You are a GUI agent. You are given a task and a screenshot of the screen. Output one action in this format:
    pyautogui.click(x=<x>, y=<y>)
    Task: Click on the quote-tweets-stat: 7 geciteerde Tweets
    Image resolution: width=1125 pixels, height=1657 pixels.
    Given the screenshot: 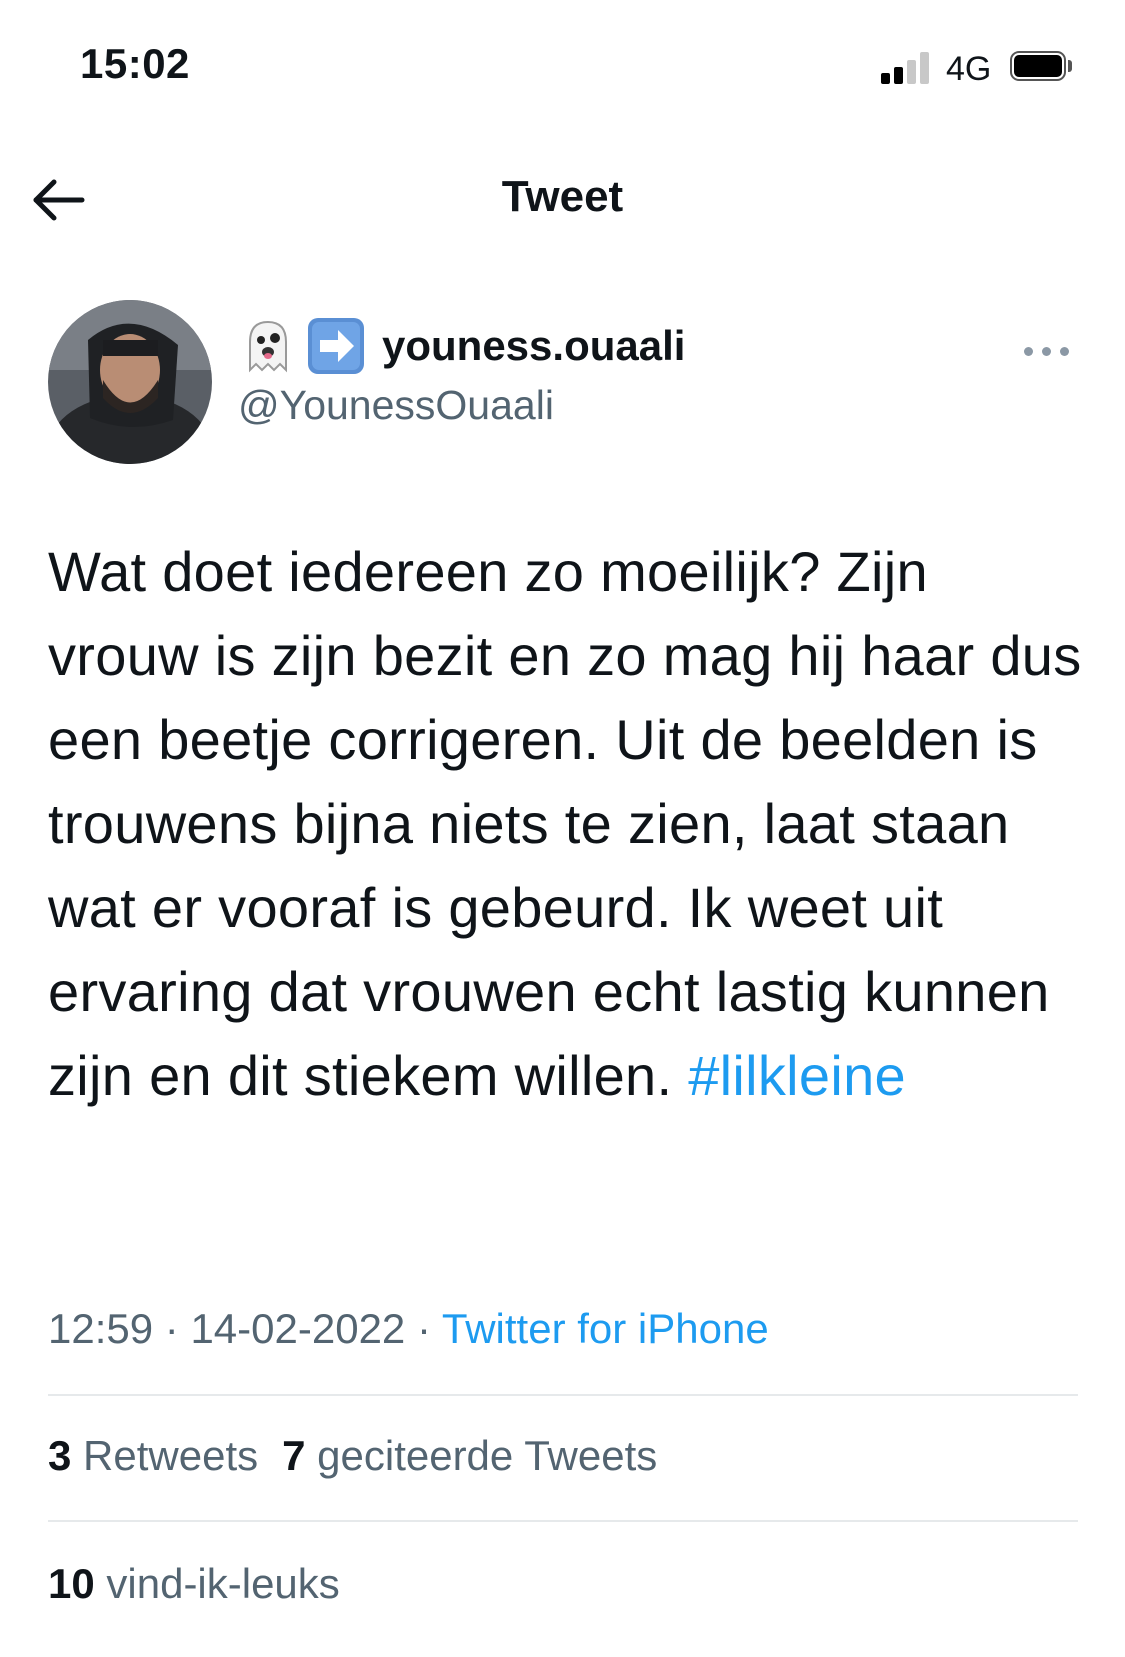 What is the action you would take?
    pyautogui.click(x=469, y=1455)
    